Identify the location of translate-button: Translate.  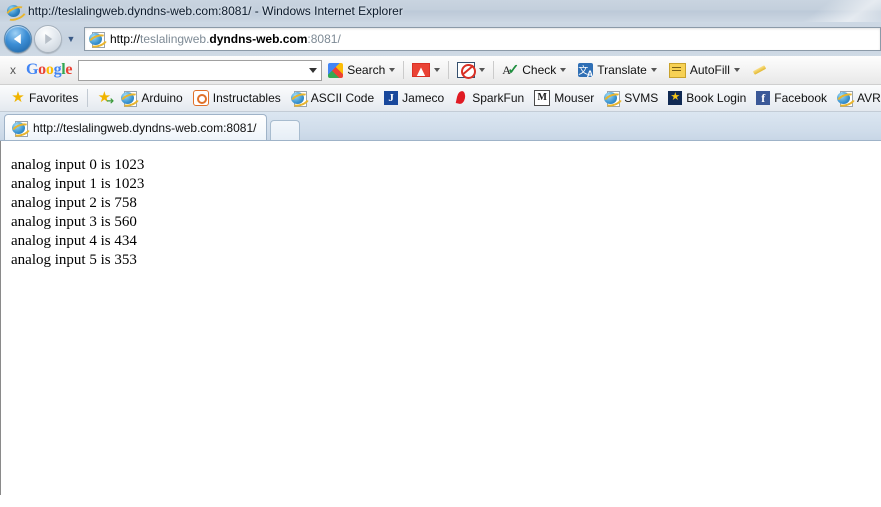
(617, 70).